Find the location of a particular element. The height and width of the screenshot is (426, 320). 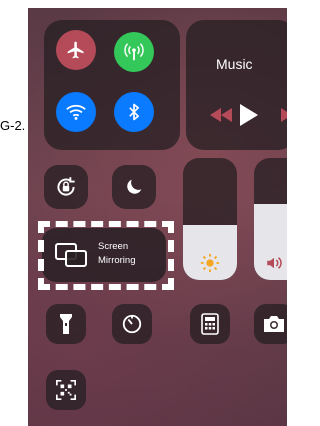

flashlight-icon is located at coordinates (66, 324).